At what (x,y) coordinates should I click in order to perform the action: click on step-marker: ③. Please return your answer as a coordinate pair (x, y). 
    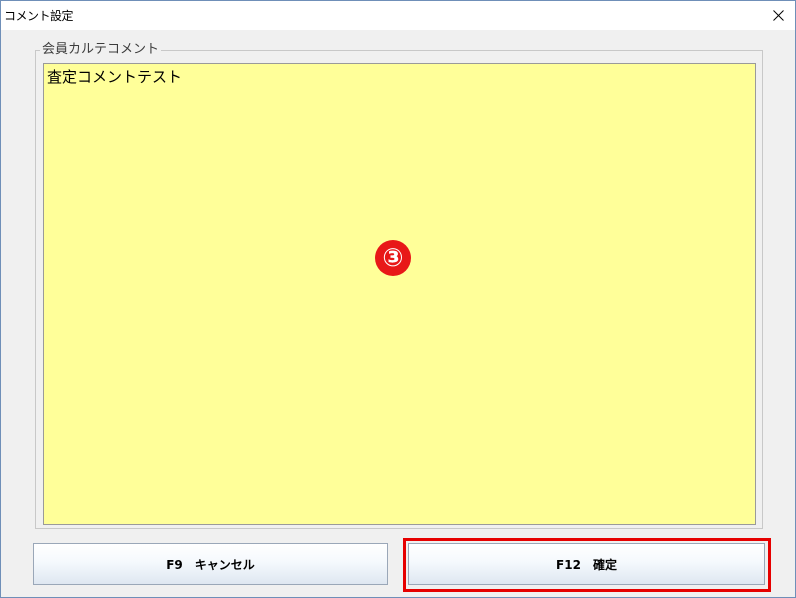
    Looking at the image, I should click on (393, 258).